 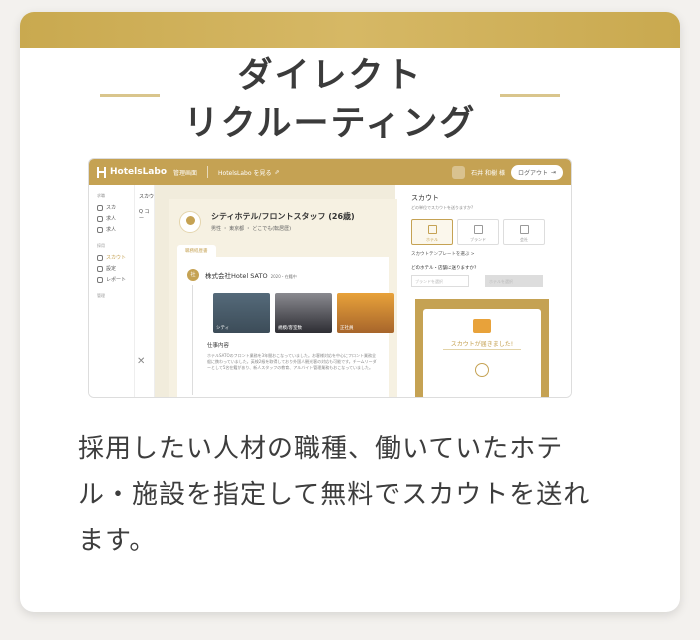 I want to click on scout-subtitle: どの単位でスカウトを送りますか?, so click(x=442, y=207).